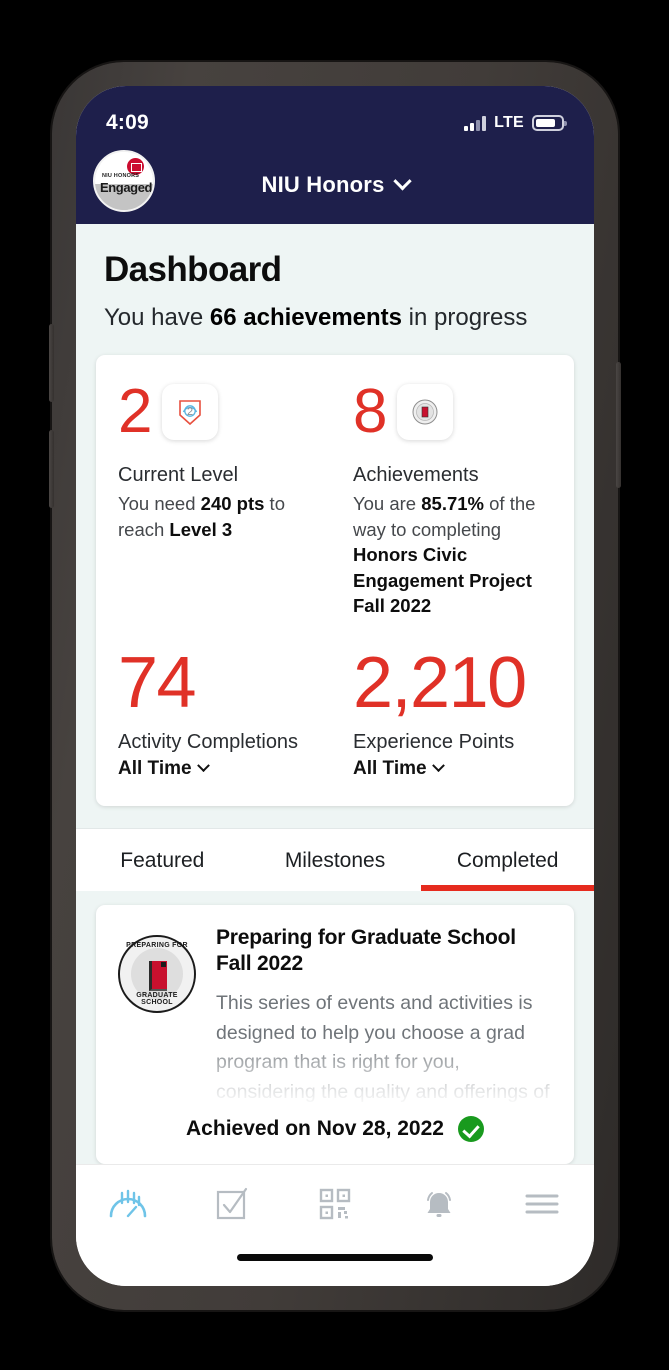 The height and width of the screenshot is (1370, 669). I want to click on level-shield-badge-icon: 2, so click(190, 412).